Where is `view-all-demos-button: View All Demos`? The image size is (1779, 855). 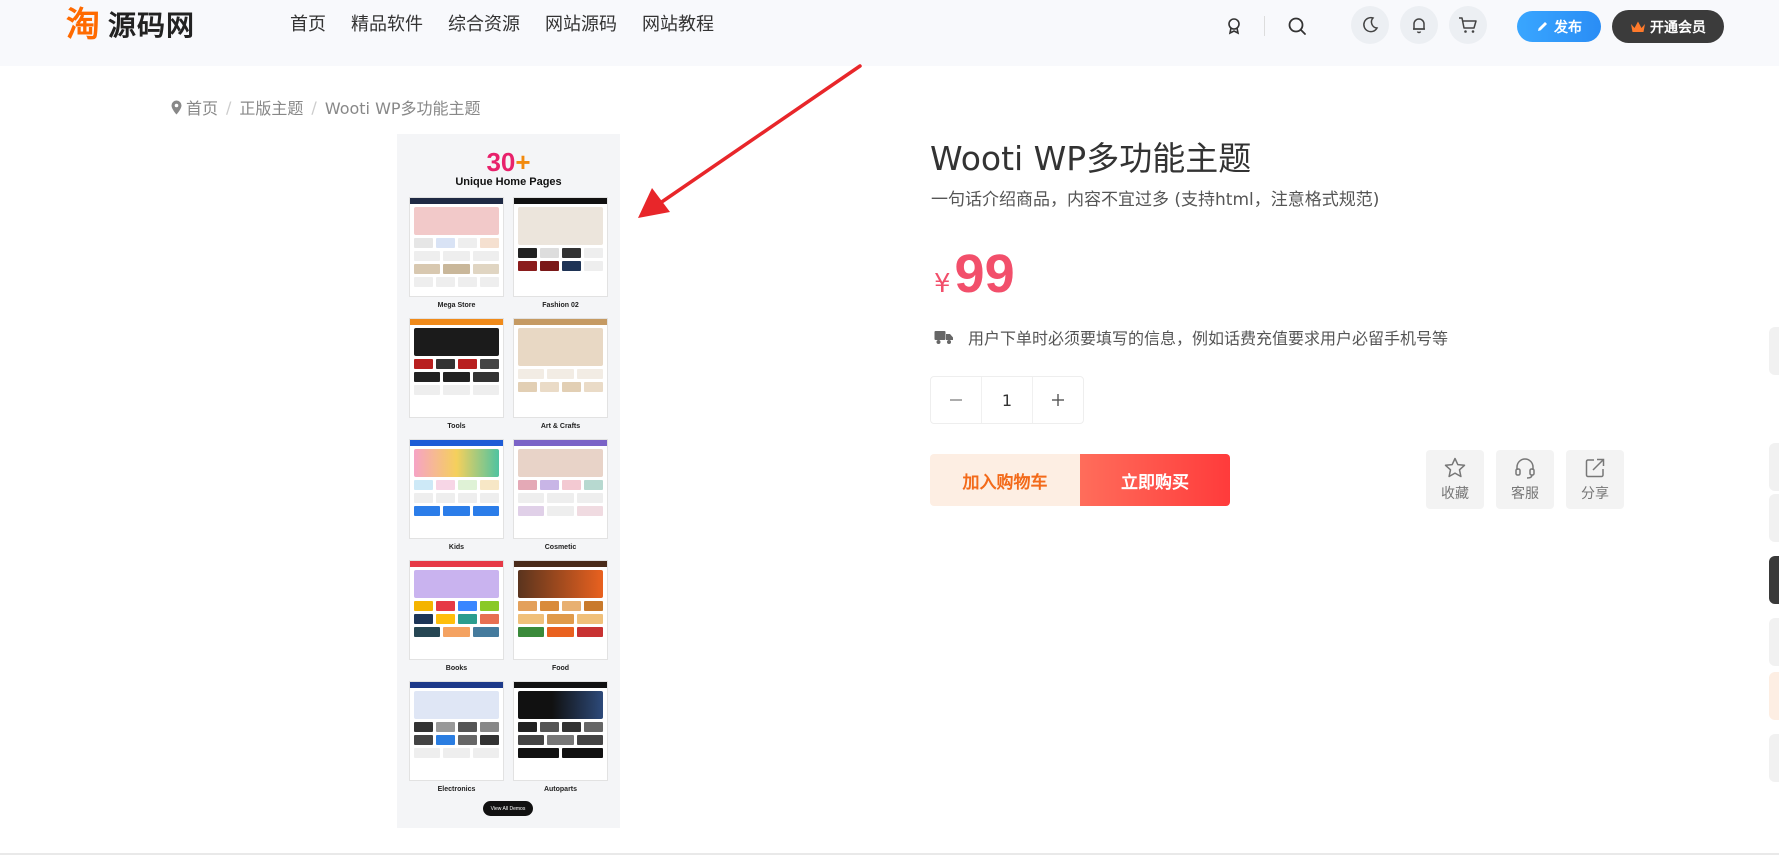 view-all-demos-button: View All Demos is located at coordinates (508, 808).